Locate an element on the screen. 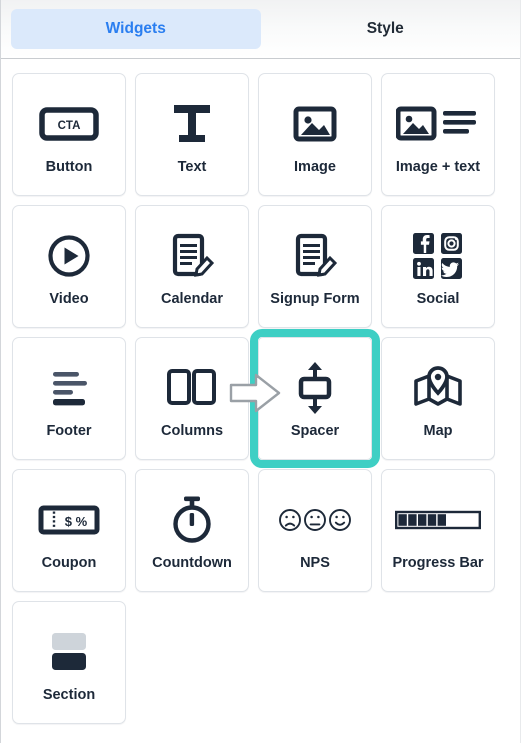 This screenshot has height=743, width=521. columns-icon is located at coordinates (192, 388).